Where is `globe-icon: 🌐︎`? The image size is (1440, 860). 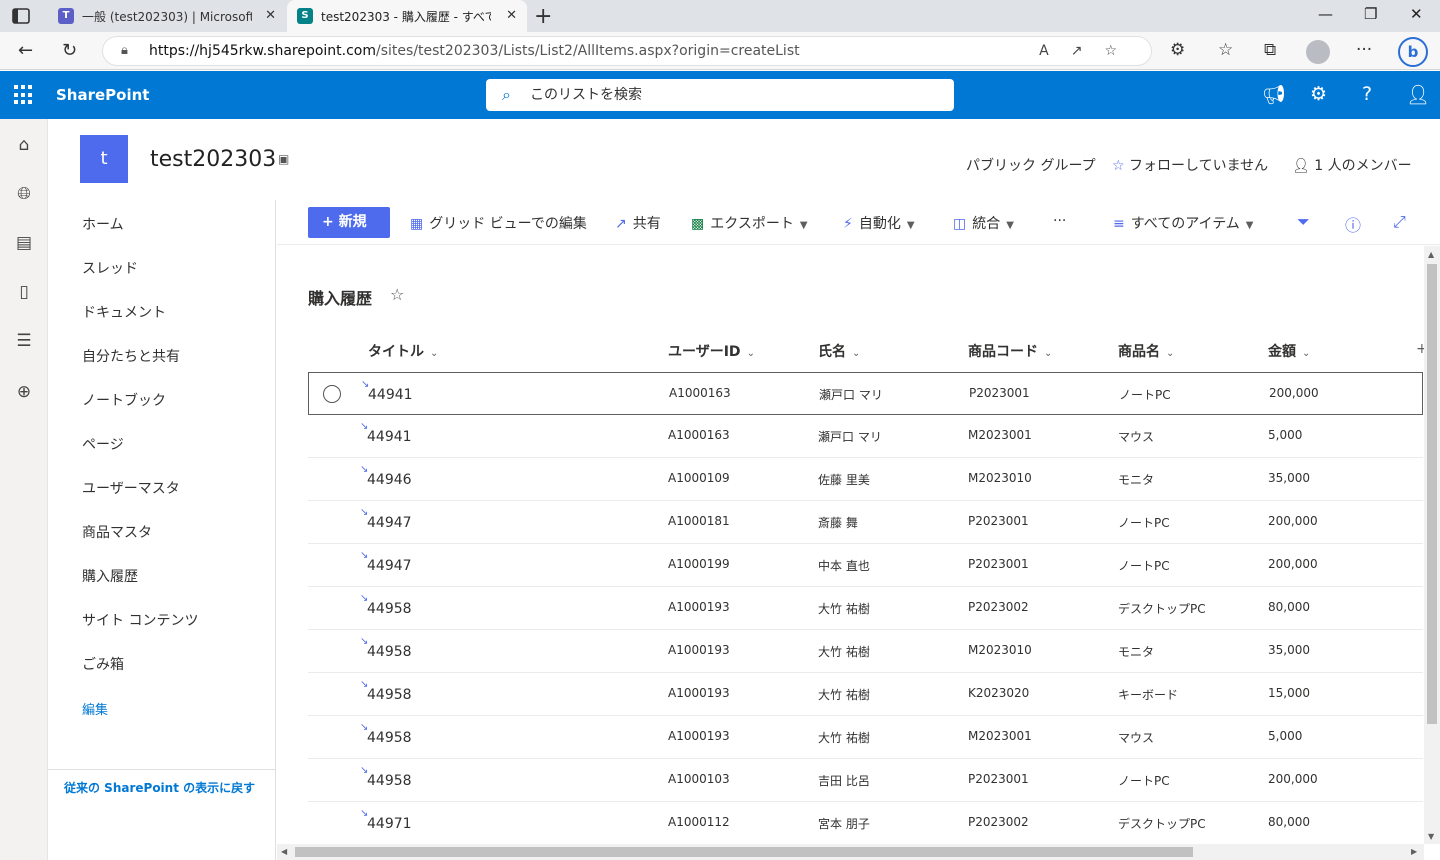
globe-icon: 🌐︎ is located at coordinates (24, 194).